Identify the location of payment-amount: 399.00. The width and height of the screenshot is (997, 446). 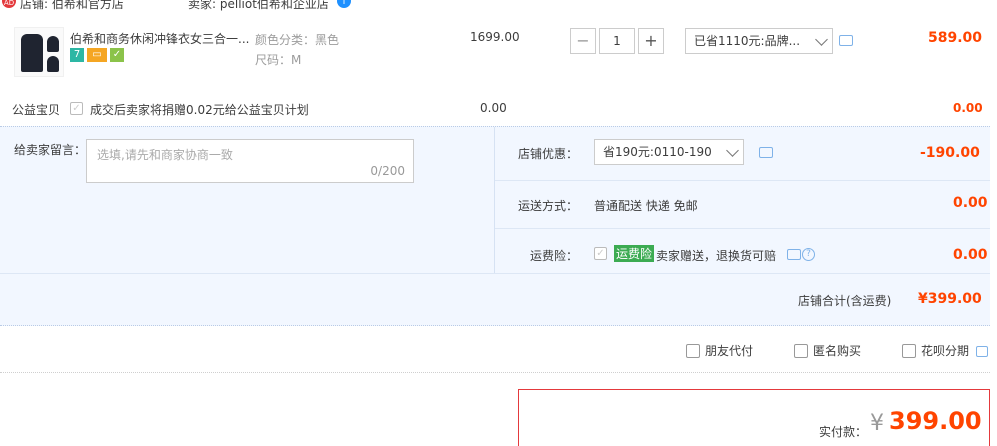
(935, 421).